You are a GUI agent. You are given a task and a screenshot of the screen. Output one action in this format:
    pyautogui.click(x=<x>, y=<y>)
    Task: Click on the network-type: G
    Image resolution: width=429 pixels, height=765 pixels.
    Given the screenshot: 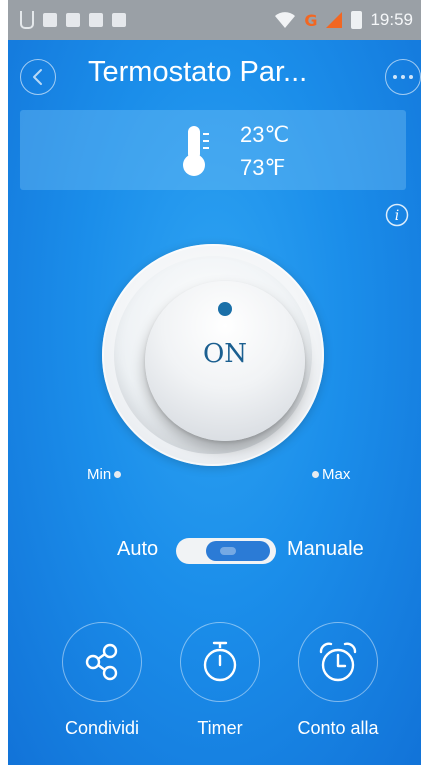 What is the action you would take?
    pyautogui.click(x=311, y=20)
    